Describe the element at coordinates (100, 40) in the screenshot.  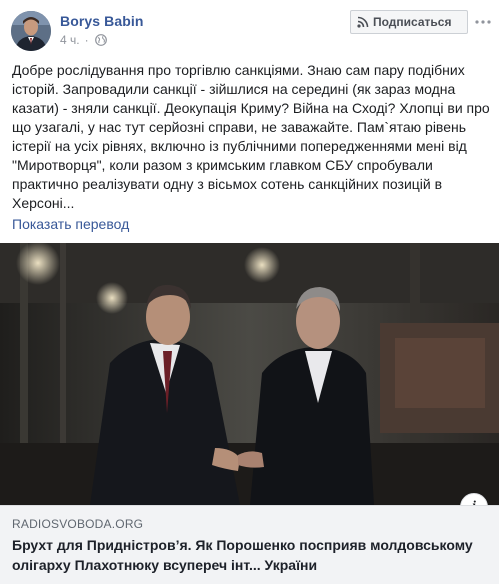
I see `globe-icon` at that location.